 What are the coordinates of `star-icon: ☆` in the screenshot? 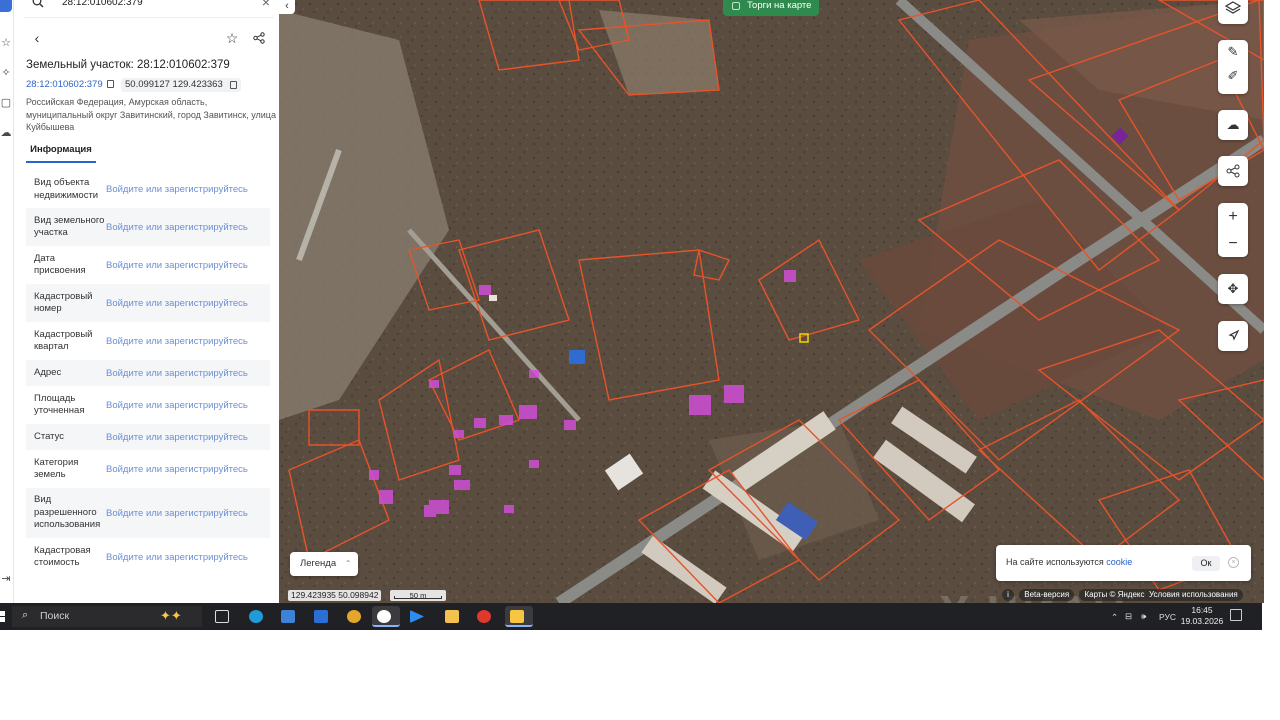 It's located at (6, 43).